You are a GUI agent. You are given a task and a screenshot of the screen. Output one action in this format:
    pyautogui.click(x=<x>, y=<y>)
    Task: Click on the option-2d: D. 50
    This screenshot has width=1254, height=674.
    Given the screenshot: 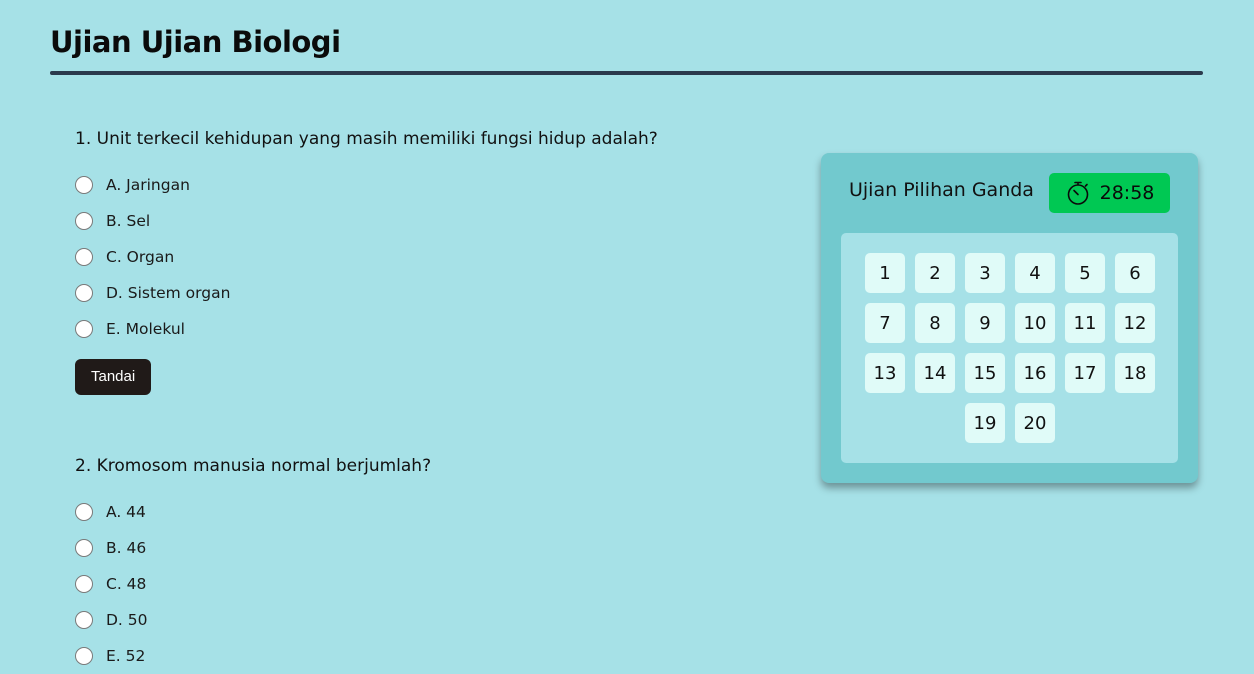 What is the action you would take?
    pyautogui.click(x=425, y=620)
    